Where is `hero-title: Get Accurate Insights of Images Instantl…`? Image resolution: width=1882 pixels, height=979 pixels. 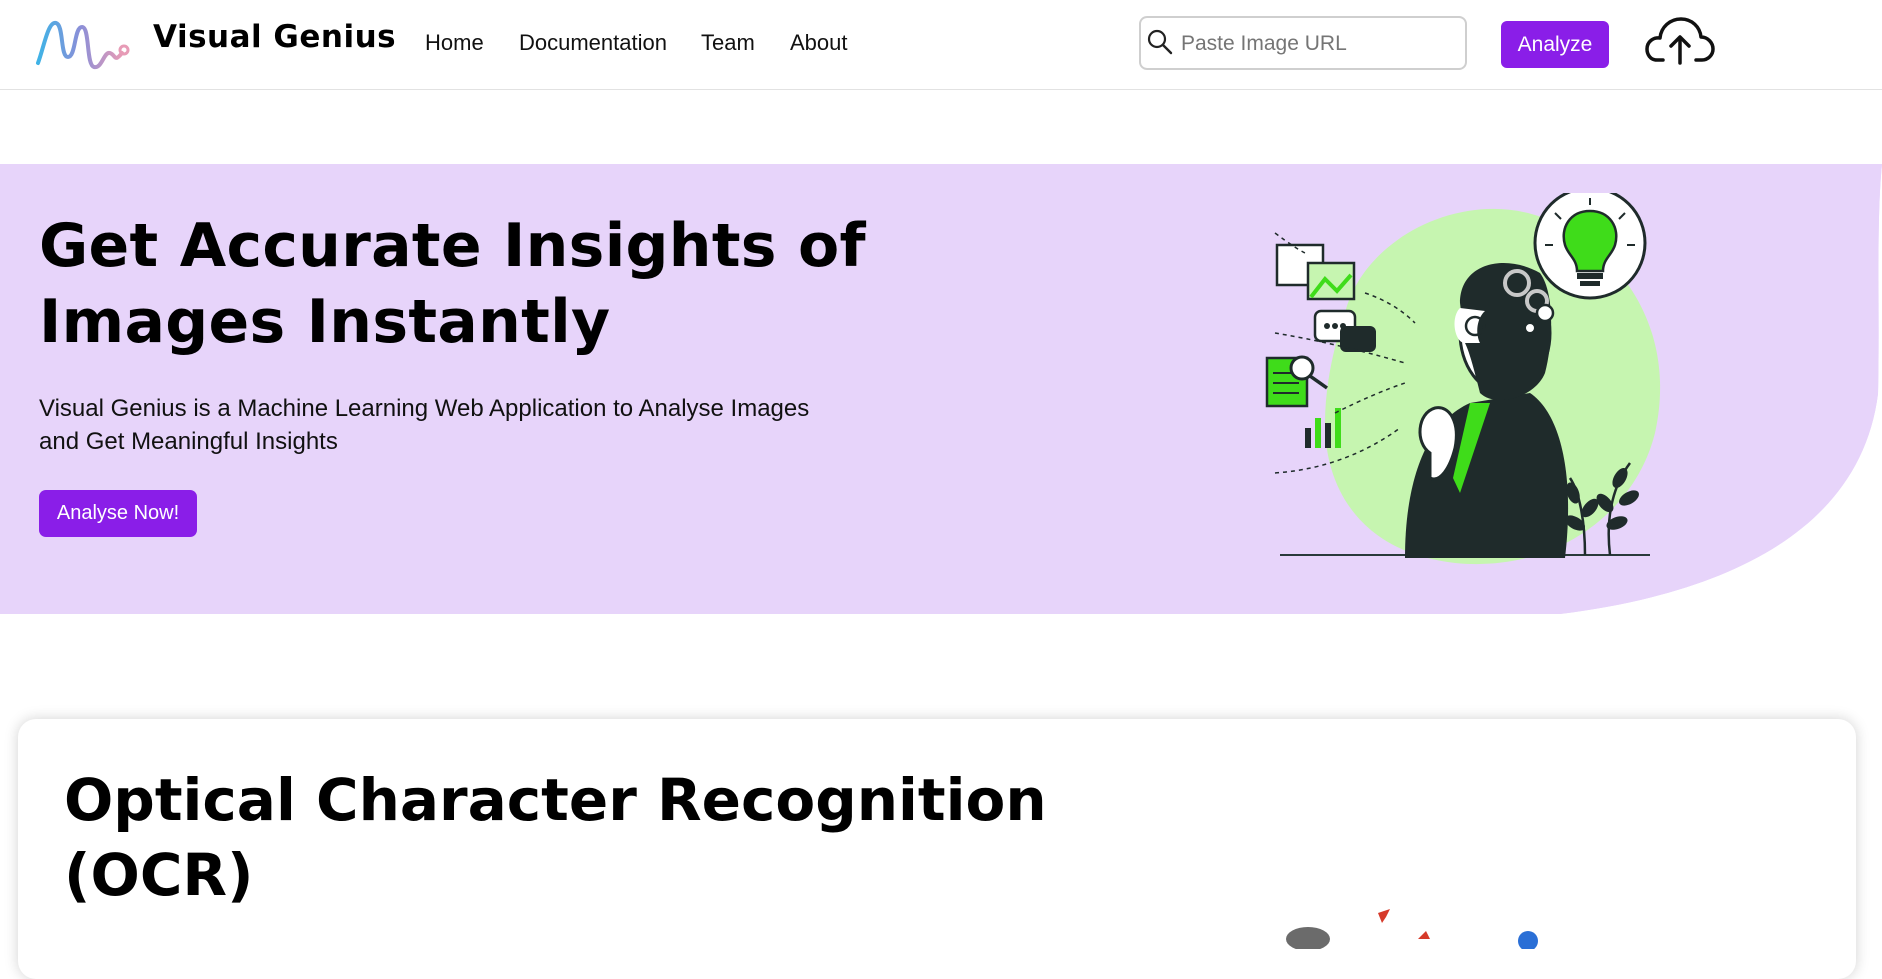 hero-title: Get Accurate Insights of Images Instantl… is located at coordinates (489, 284).